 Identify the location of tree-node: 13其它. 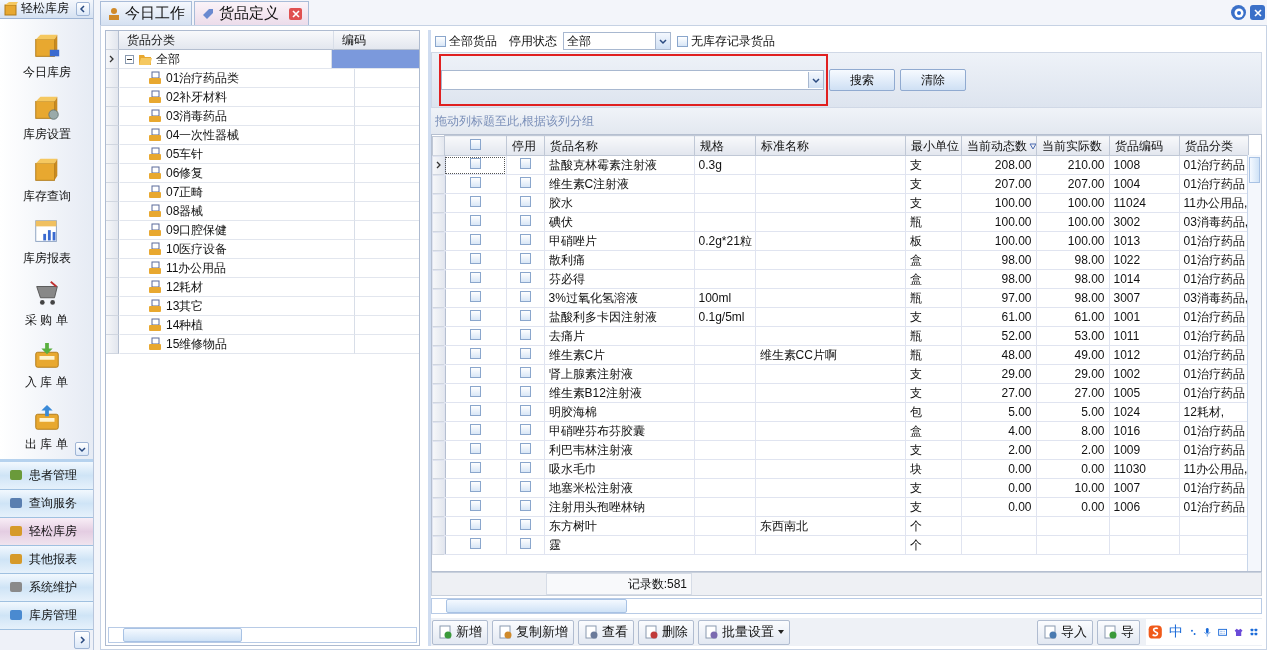
(237, 306).